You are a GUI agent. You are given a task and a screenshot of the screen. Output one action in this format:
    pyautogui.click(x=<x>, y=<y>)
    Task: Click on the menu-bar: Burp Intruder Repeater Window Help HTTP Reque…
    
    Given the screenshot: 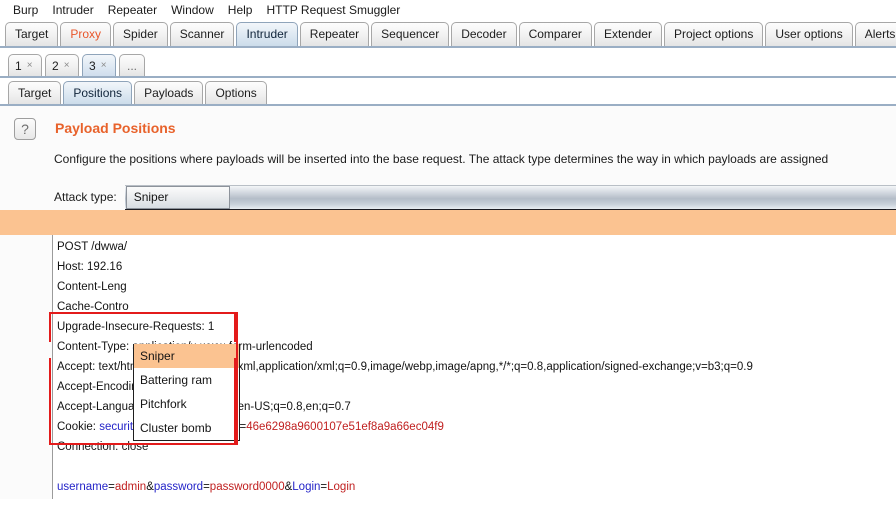 What is the action you would take?
    pyautogui.click(x=448, y=10)
    